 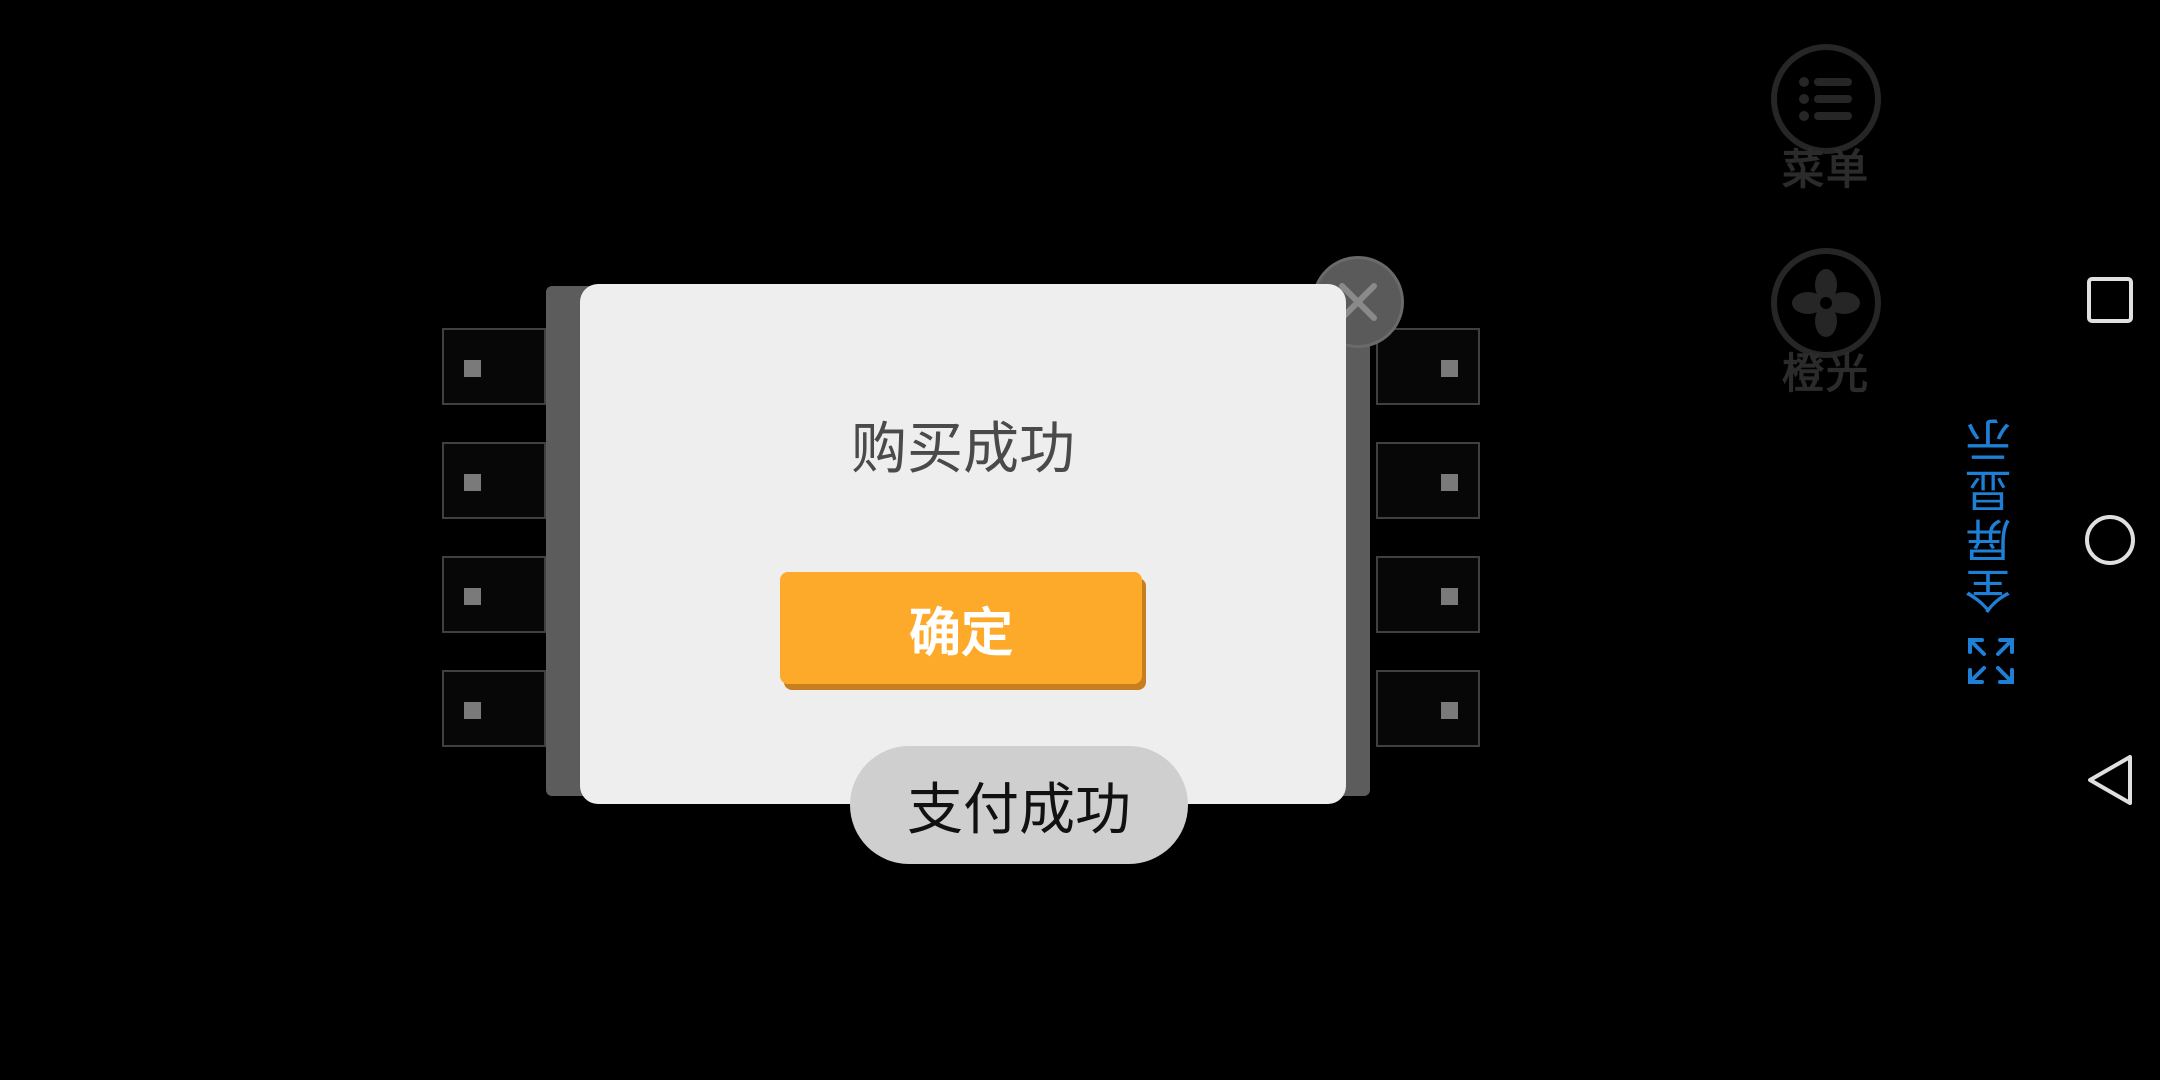 I want to click on square-icon, so click(x=2110, y=300).